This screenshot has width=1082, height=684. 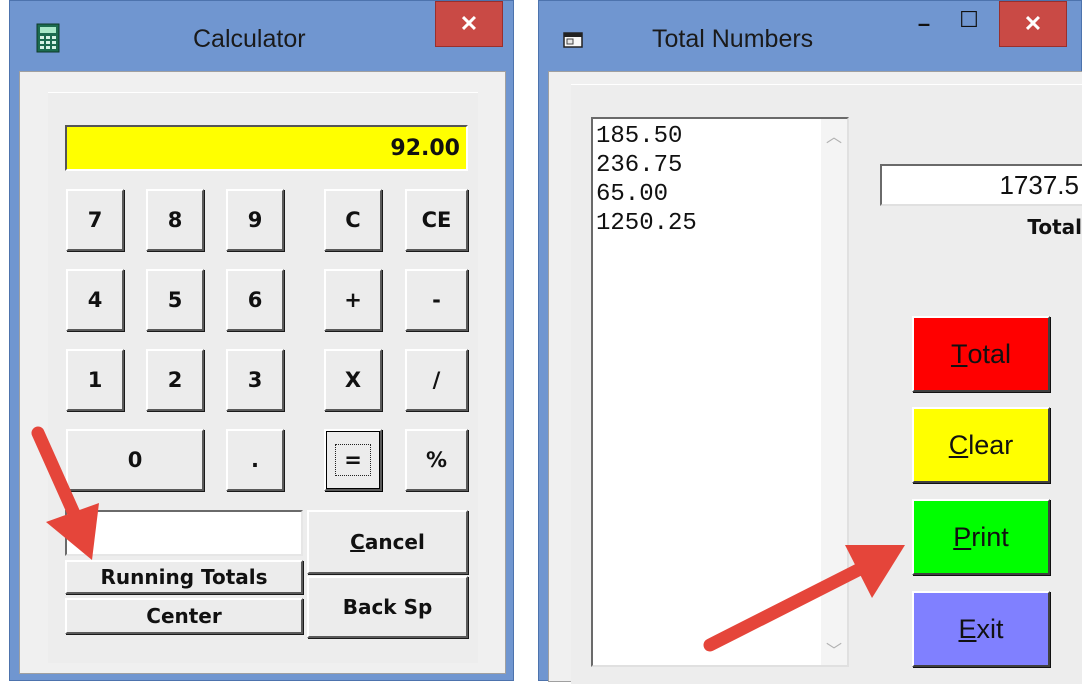 I want to click on print-button: Print, so click(x=981, y=537).